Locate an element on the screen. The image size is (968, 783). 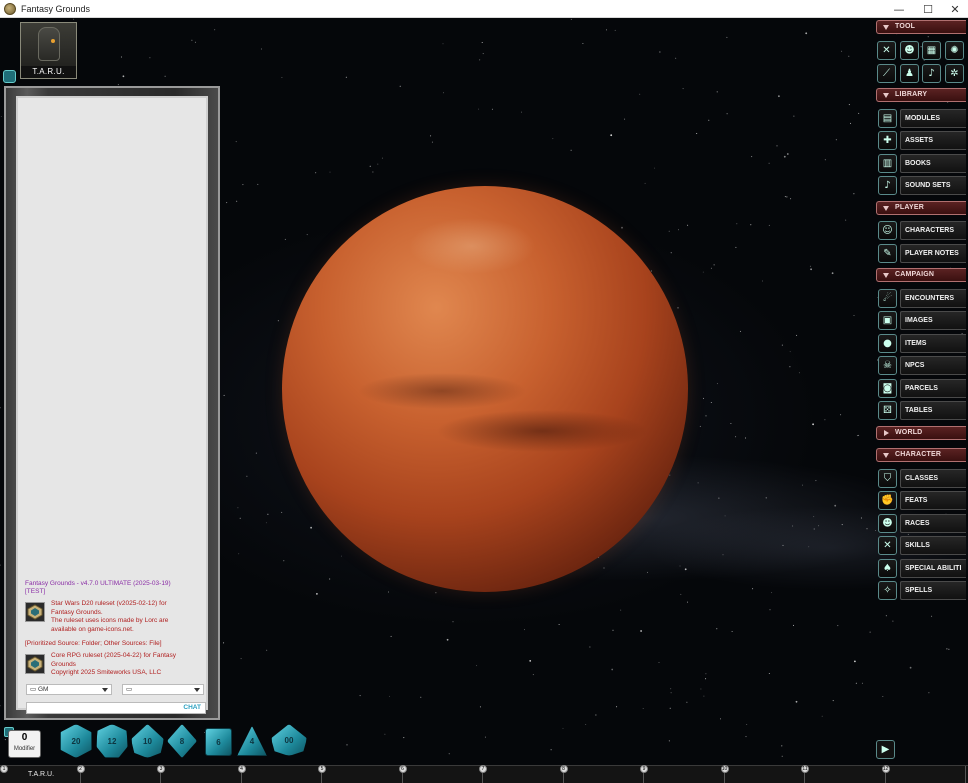
category-world: WORLD is located at coordinates (921, 433).